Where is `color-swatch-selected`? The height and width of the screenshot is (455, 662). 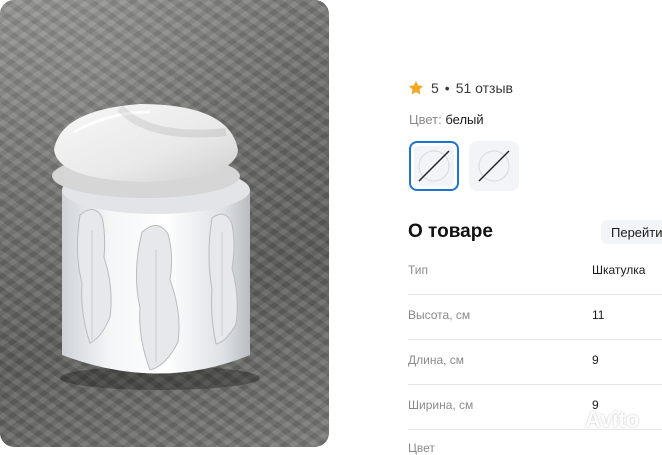
color-swatch-selected is located at coordinates (434, 166).